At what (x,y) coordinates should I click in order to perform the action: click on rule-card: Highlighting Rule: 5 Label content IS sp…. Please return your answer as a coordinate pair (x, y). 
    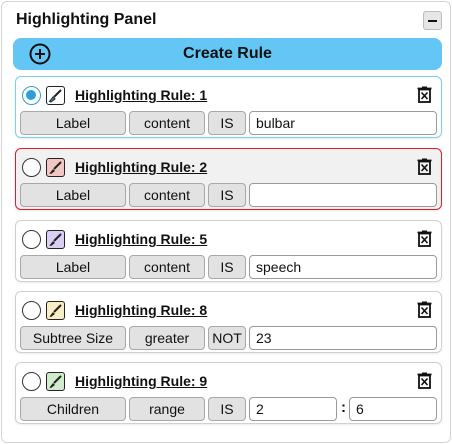
    Looking at the image, I should click on (228, 251).